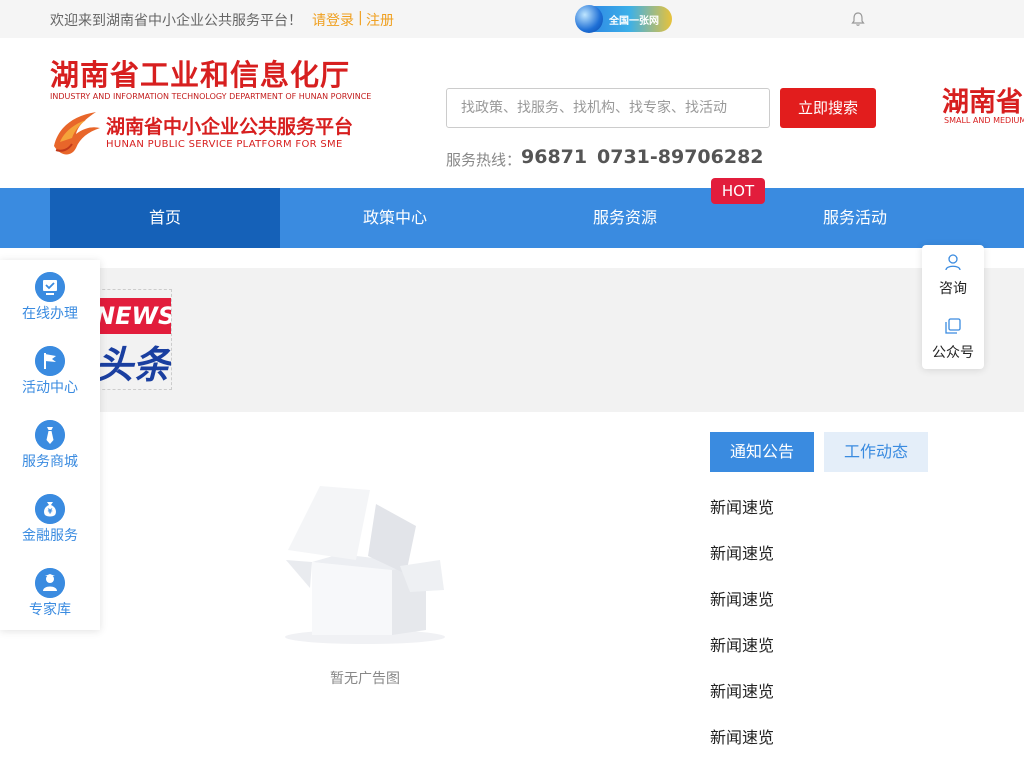  I want to click on consult-button: 咨询, so click(953, 275).